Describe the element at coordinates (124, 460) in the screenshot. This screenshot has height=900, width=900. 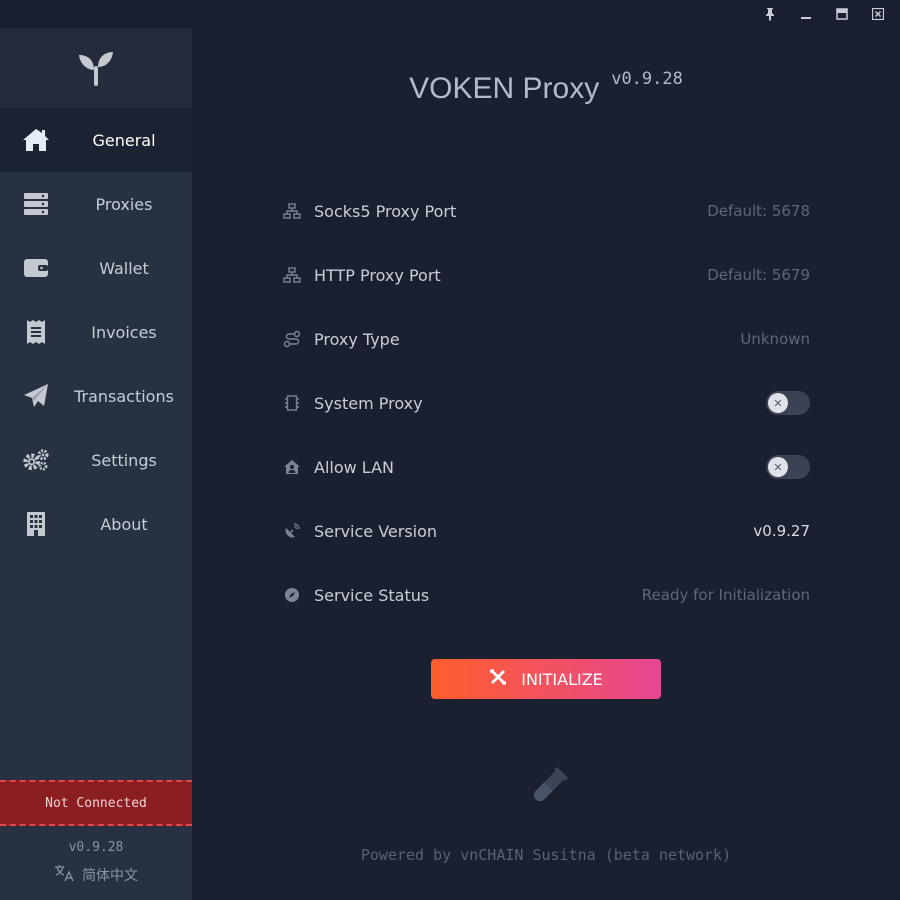
I see `sidebar-item-label: Settings` at that location.